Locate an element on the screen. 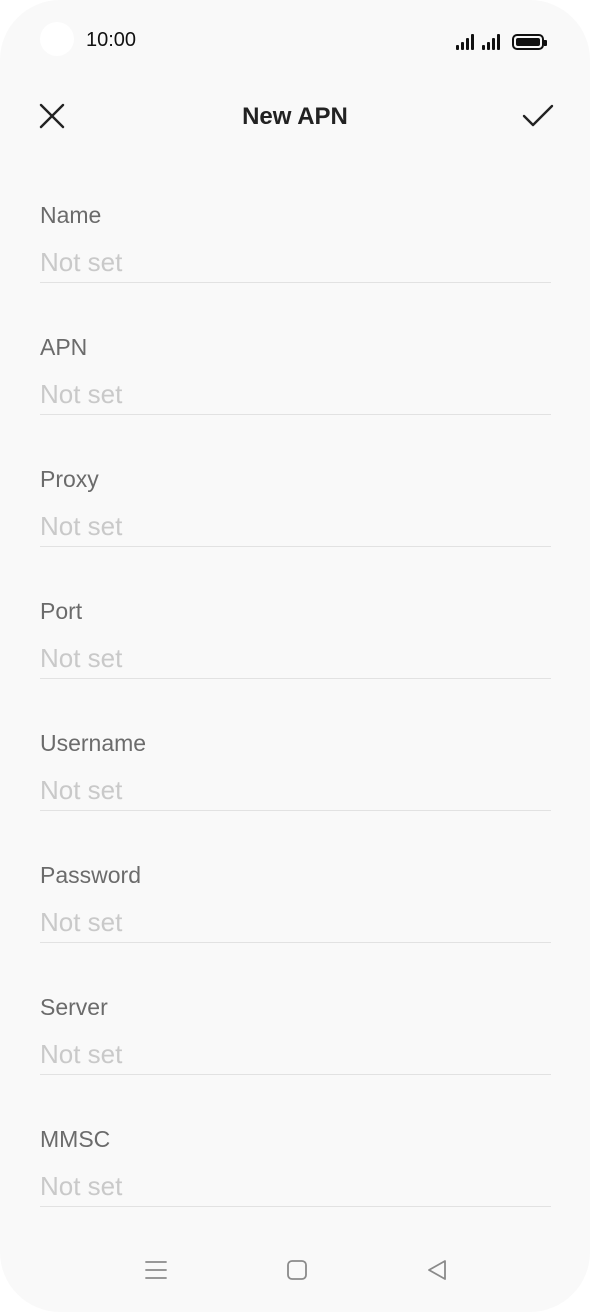  back-icon is located at coordinates (437, 1270).